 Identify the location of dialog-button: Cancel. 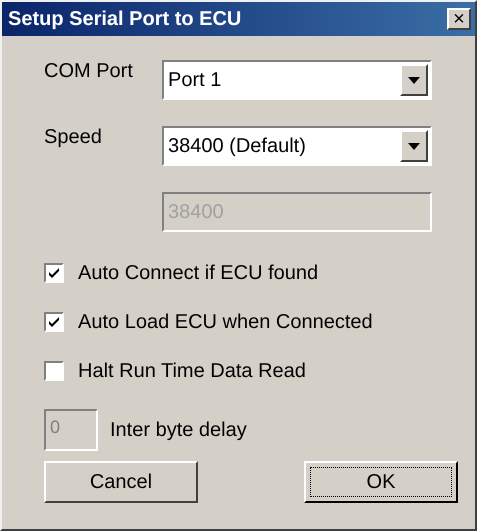
(121, 482).